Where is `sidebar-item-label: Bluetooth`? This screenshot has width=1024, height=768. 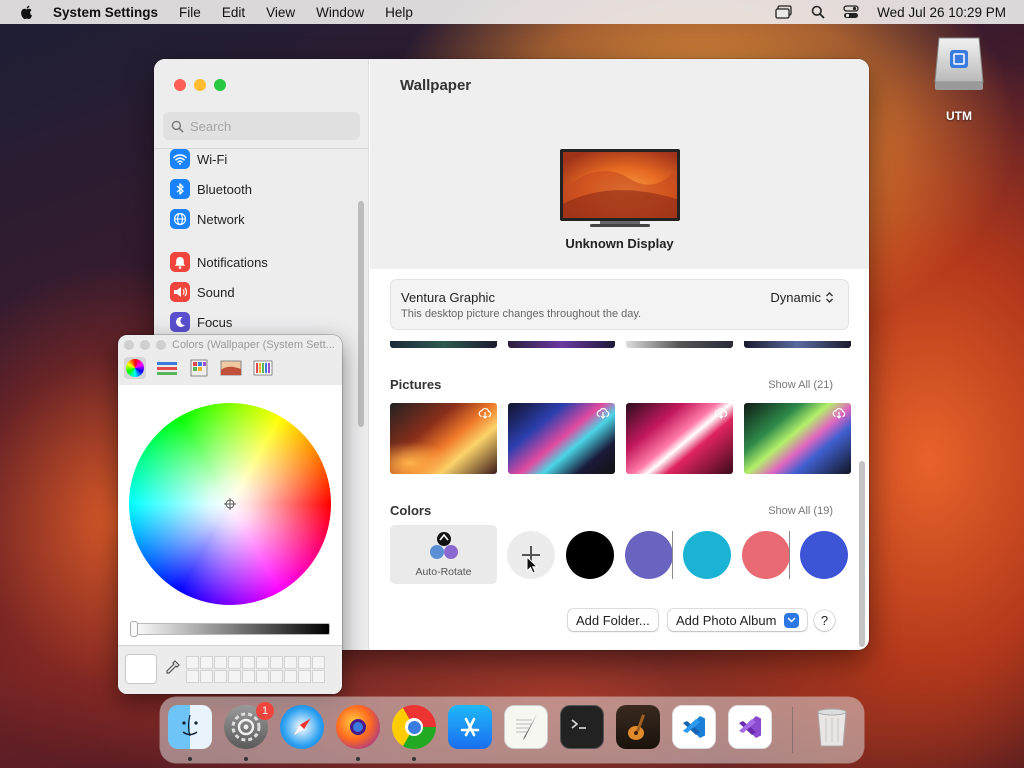 sidebar-item-label: Bluetooth is located at coordinates (224, 189).